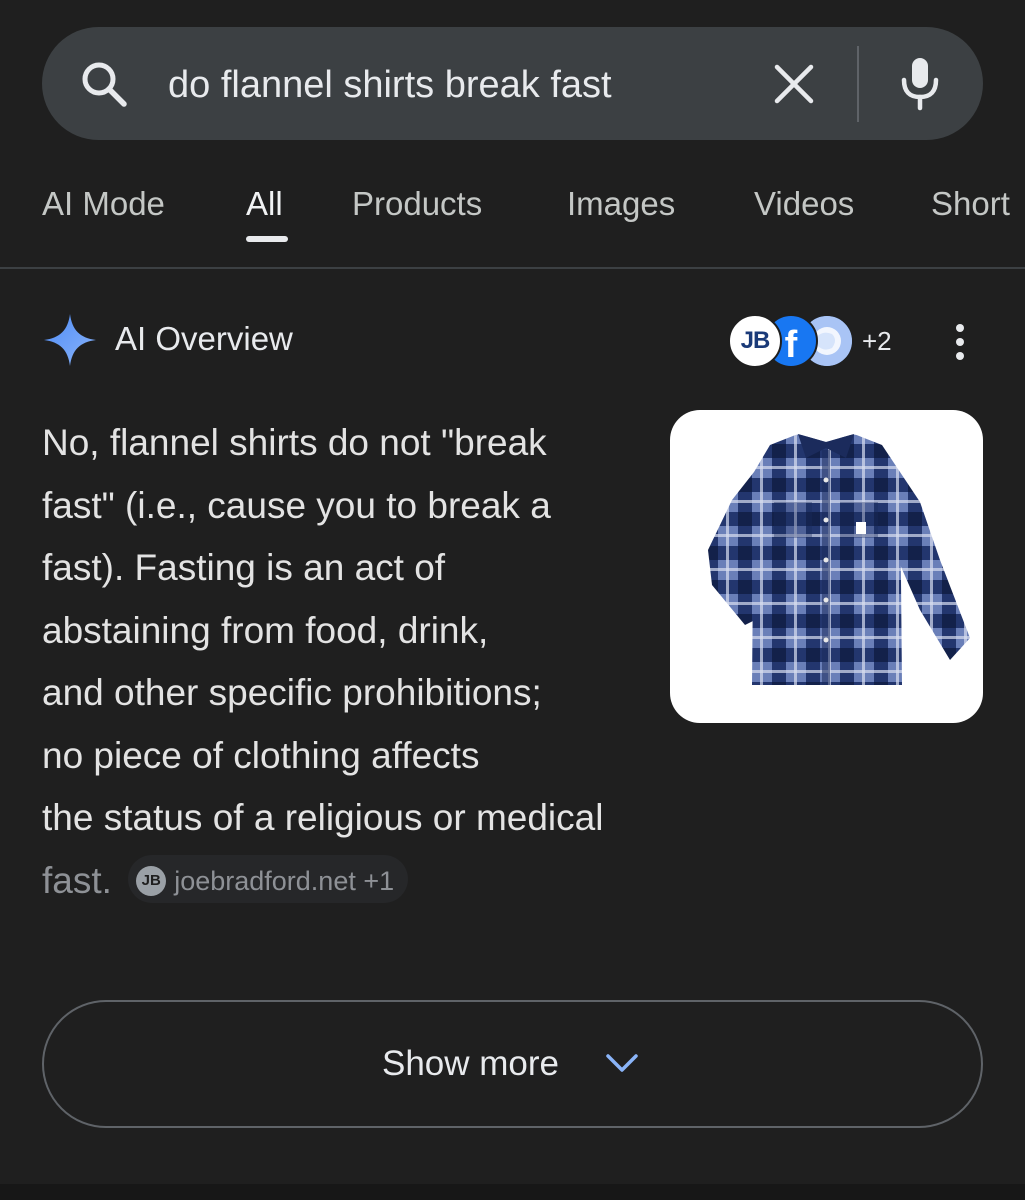 This screenshot has height=1200, width=1025. Describe the element at coordinates (151, 880) in the screenshot. I see `citation-favicon: JB` at that location.